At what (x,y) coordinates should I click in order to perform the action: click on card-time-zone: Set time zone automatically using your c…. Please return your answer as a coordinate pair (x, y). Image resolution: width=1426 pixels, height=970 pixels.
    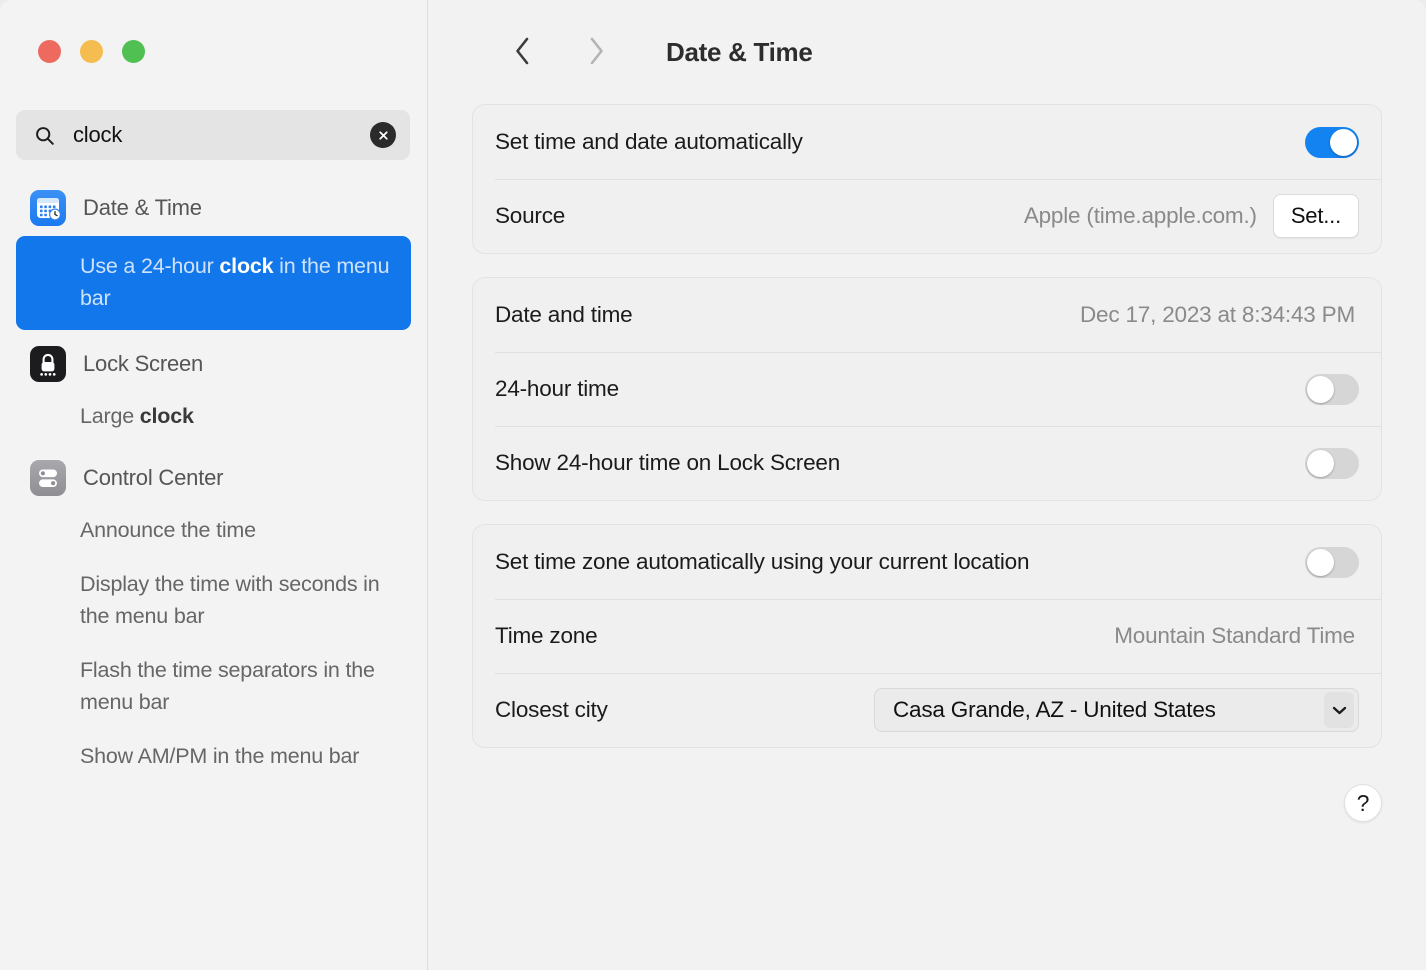
    Looking at the image, I should click on (927, 636).